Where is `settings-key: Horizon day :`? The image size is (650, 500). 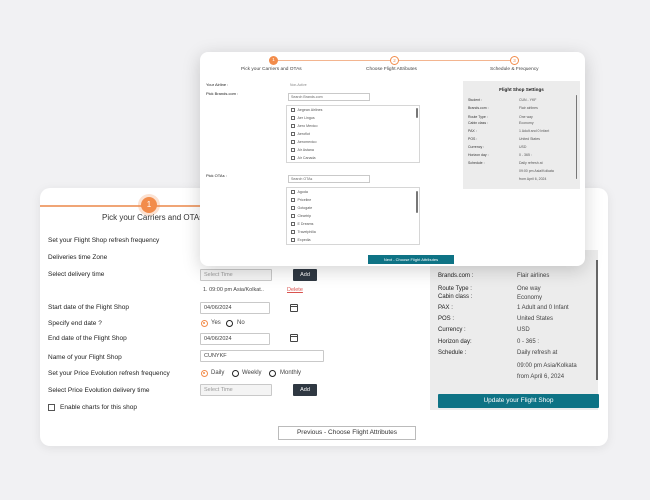
settings-key: Horizon day : is located at coordinates (478, 155).